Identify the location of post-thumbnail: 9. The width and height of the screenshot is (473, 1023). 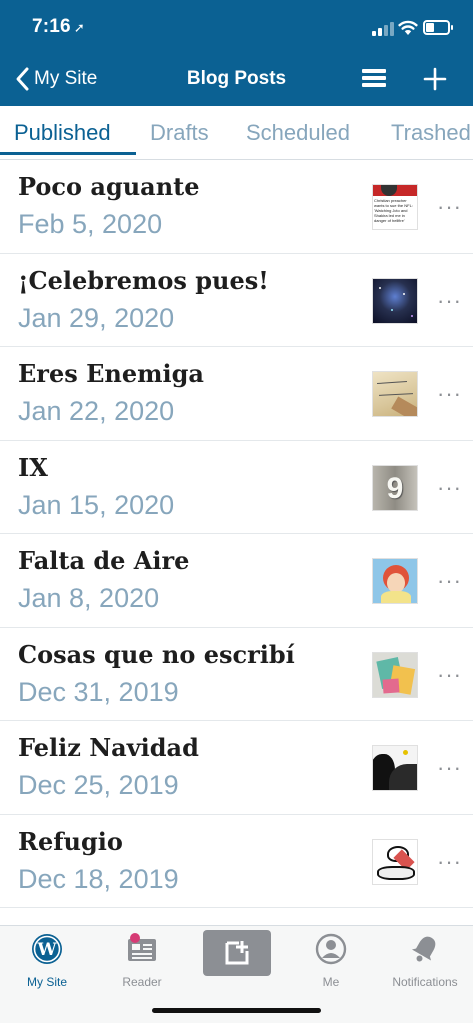
(395, 487).